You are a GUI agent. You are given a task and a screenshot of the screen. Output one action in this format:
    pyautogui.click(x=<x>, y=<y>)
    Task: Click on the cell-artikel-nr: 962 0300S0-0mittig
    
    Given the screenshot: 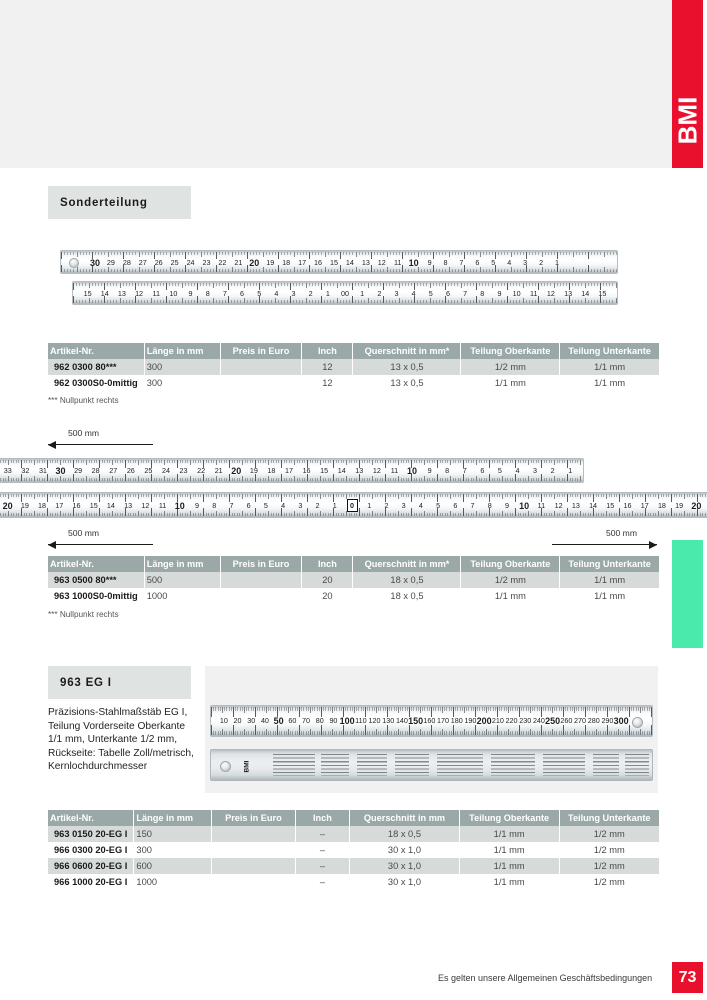 What is the action you would take?
    pyautogui.click(x=96, y=383)
    